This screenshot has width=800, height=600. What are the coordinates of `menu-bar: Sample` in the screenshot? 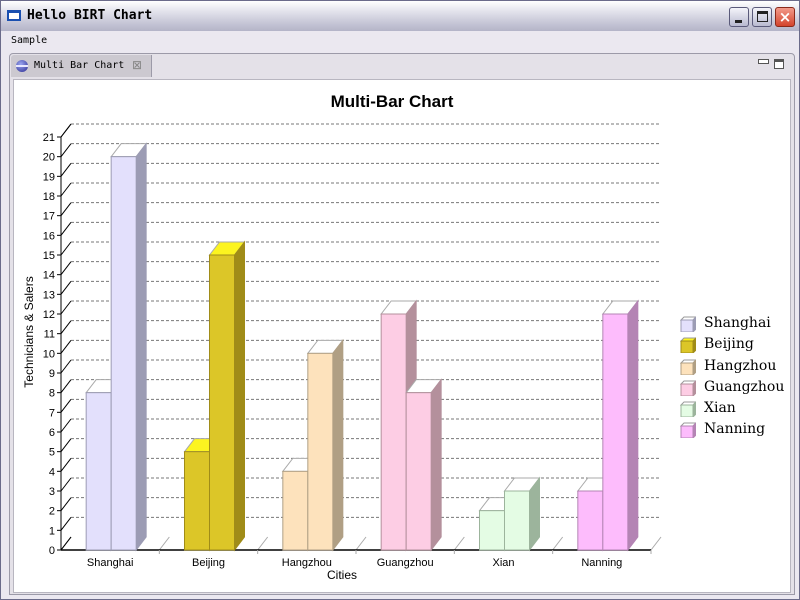 It's located at (400, 41).